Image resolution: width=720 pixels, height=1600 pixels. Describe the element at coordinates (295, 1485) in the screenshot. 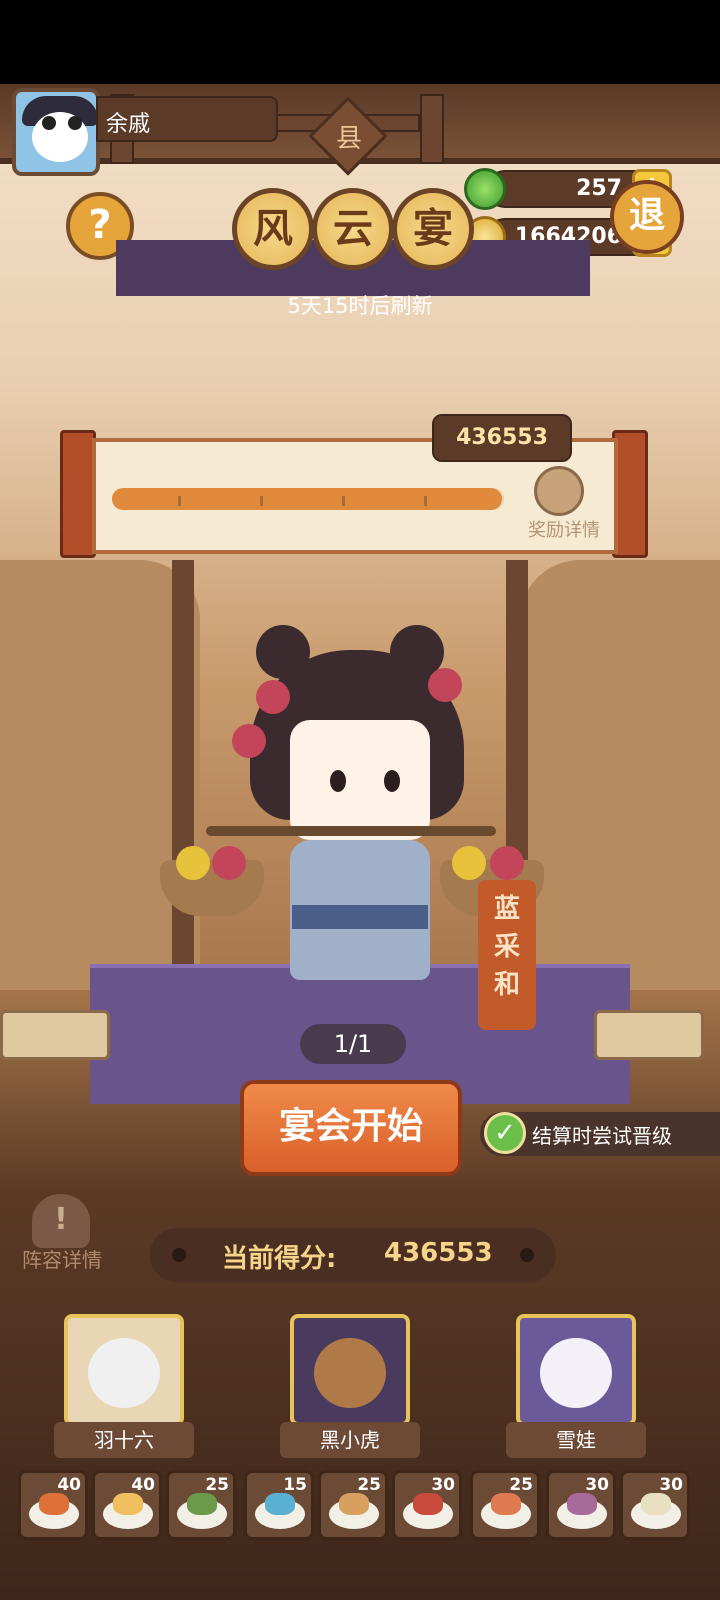

I see `dish-count: 15` at that location.